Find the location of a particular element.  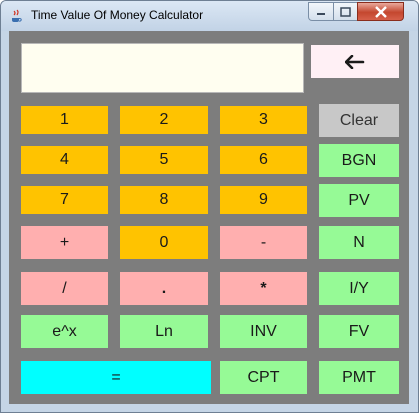

digit-0-button: 0 is located at coordinates (164, 242).